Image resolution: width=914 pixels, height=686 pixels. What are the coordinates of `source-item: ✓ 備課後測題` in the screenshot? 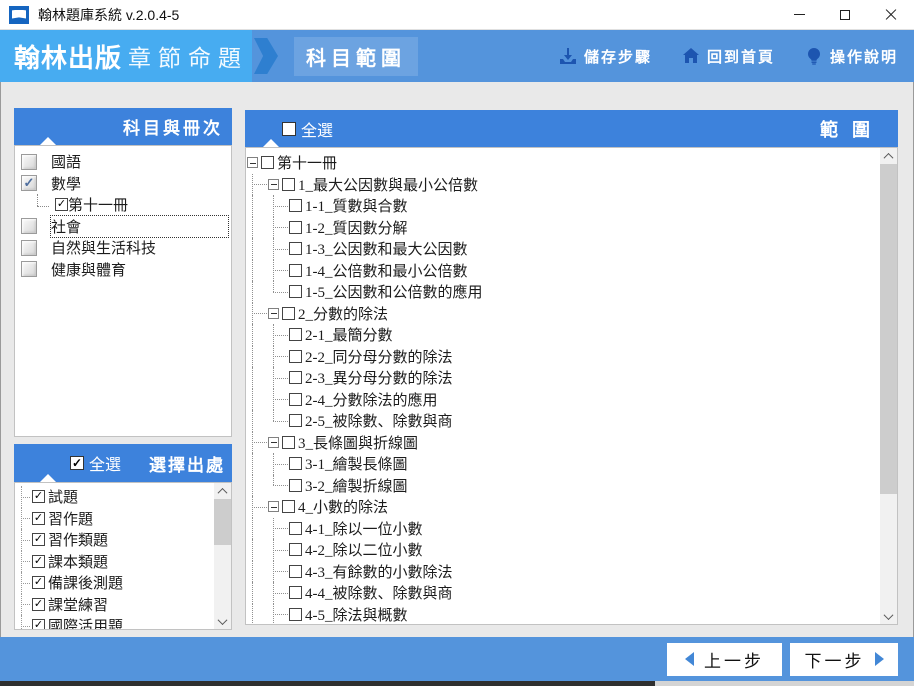 It's located at (114, 583).